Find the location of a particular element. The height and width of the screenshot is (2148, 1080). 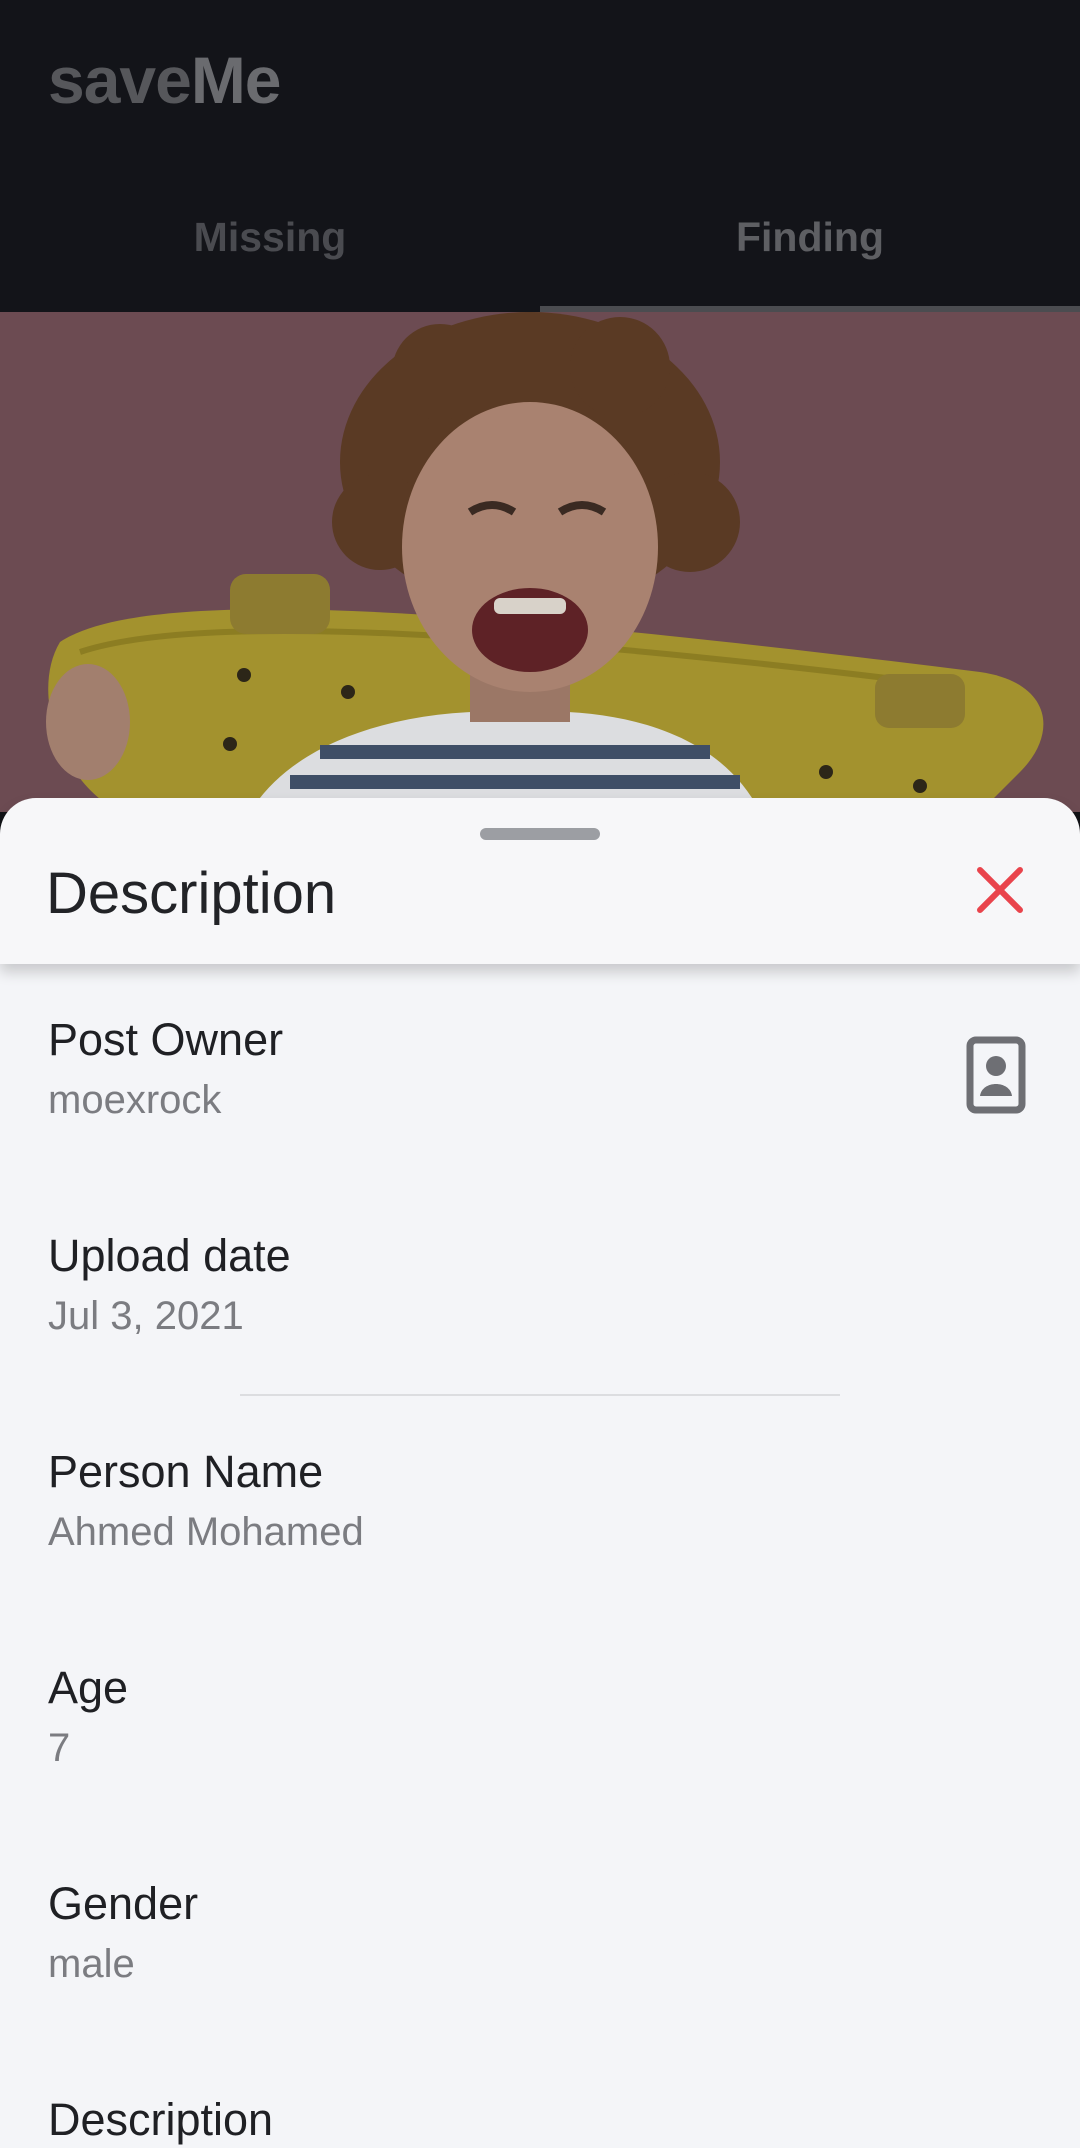

drag-handle is located at coordinates (540, 834).